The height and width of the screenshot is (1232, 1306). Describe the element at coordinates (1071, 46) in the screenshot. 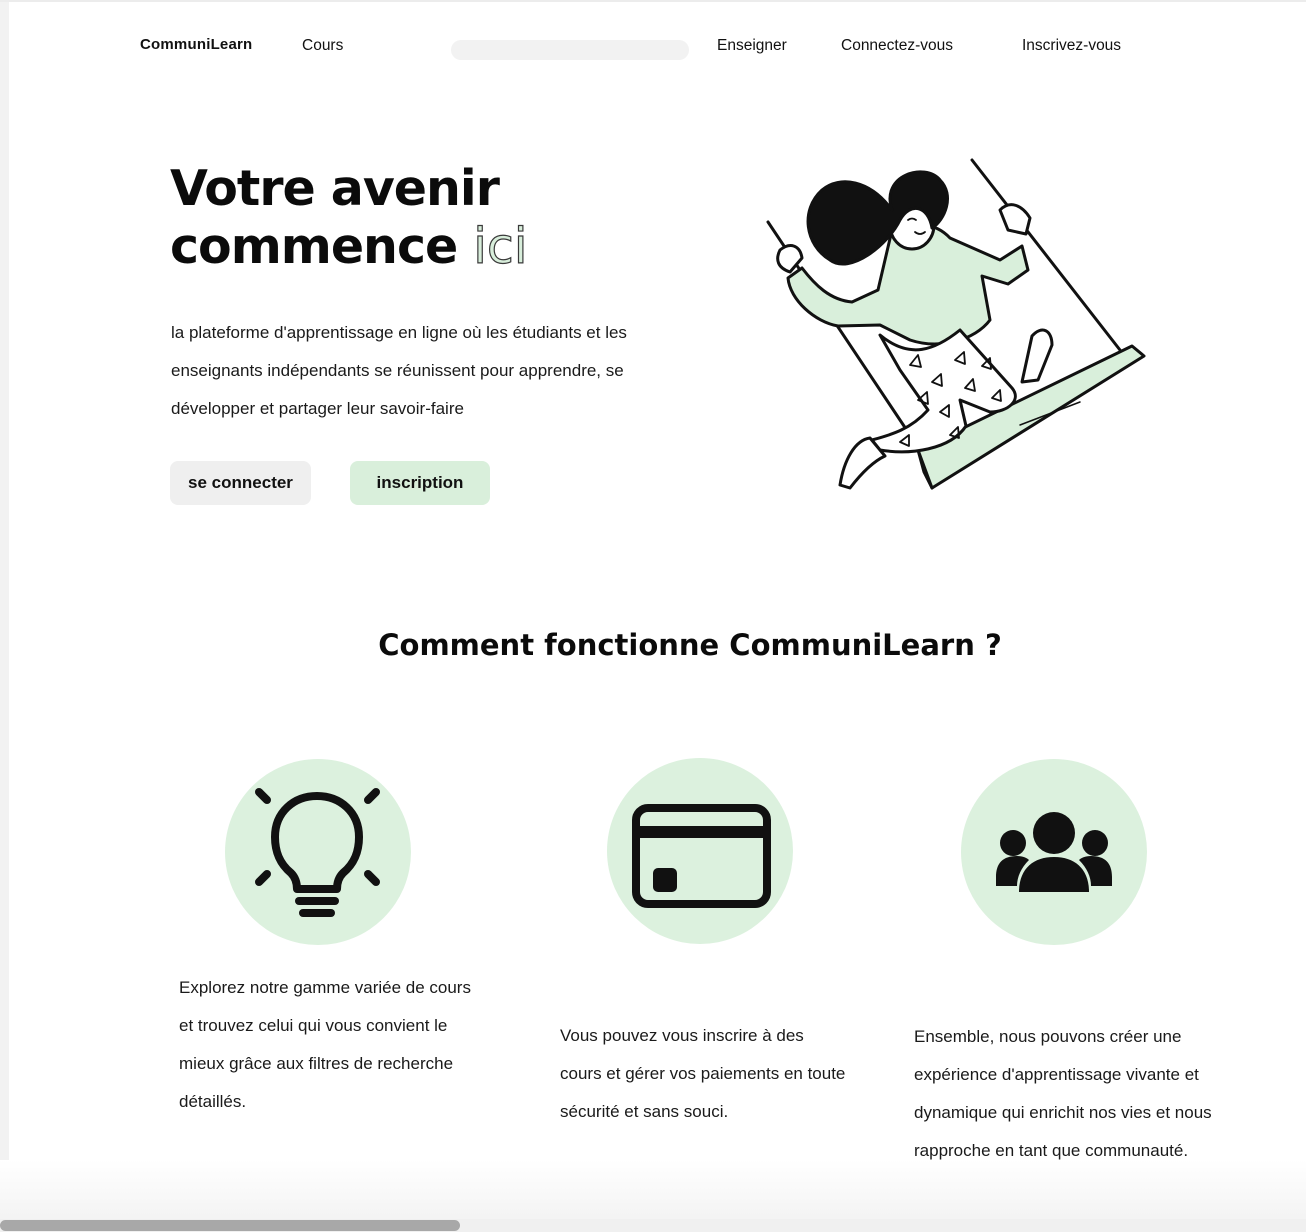

I see `nav-signup-link: Inscrivez-vous` at that location.